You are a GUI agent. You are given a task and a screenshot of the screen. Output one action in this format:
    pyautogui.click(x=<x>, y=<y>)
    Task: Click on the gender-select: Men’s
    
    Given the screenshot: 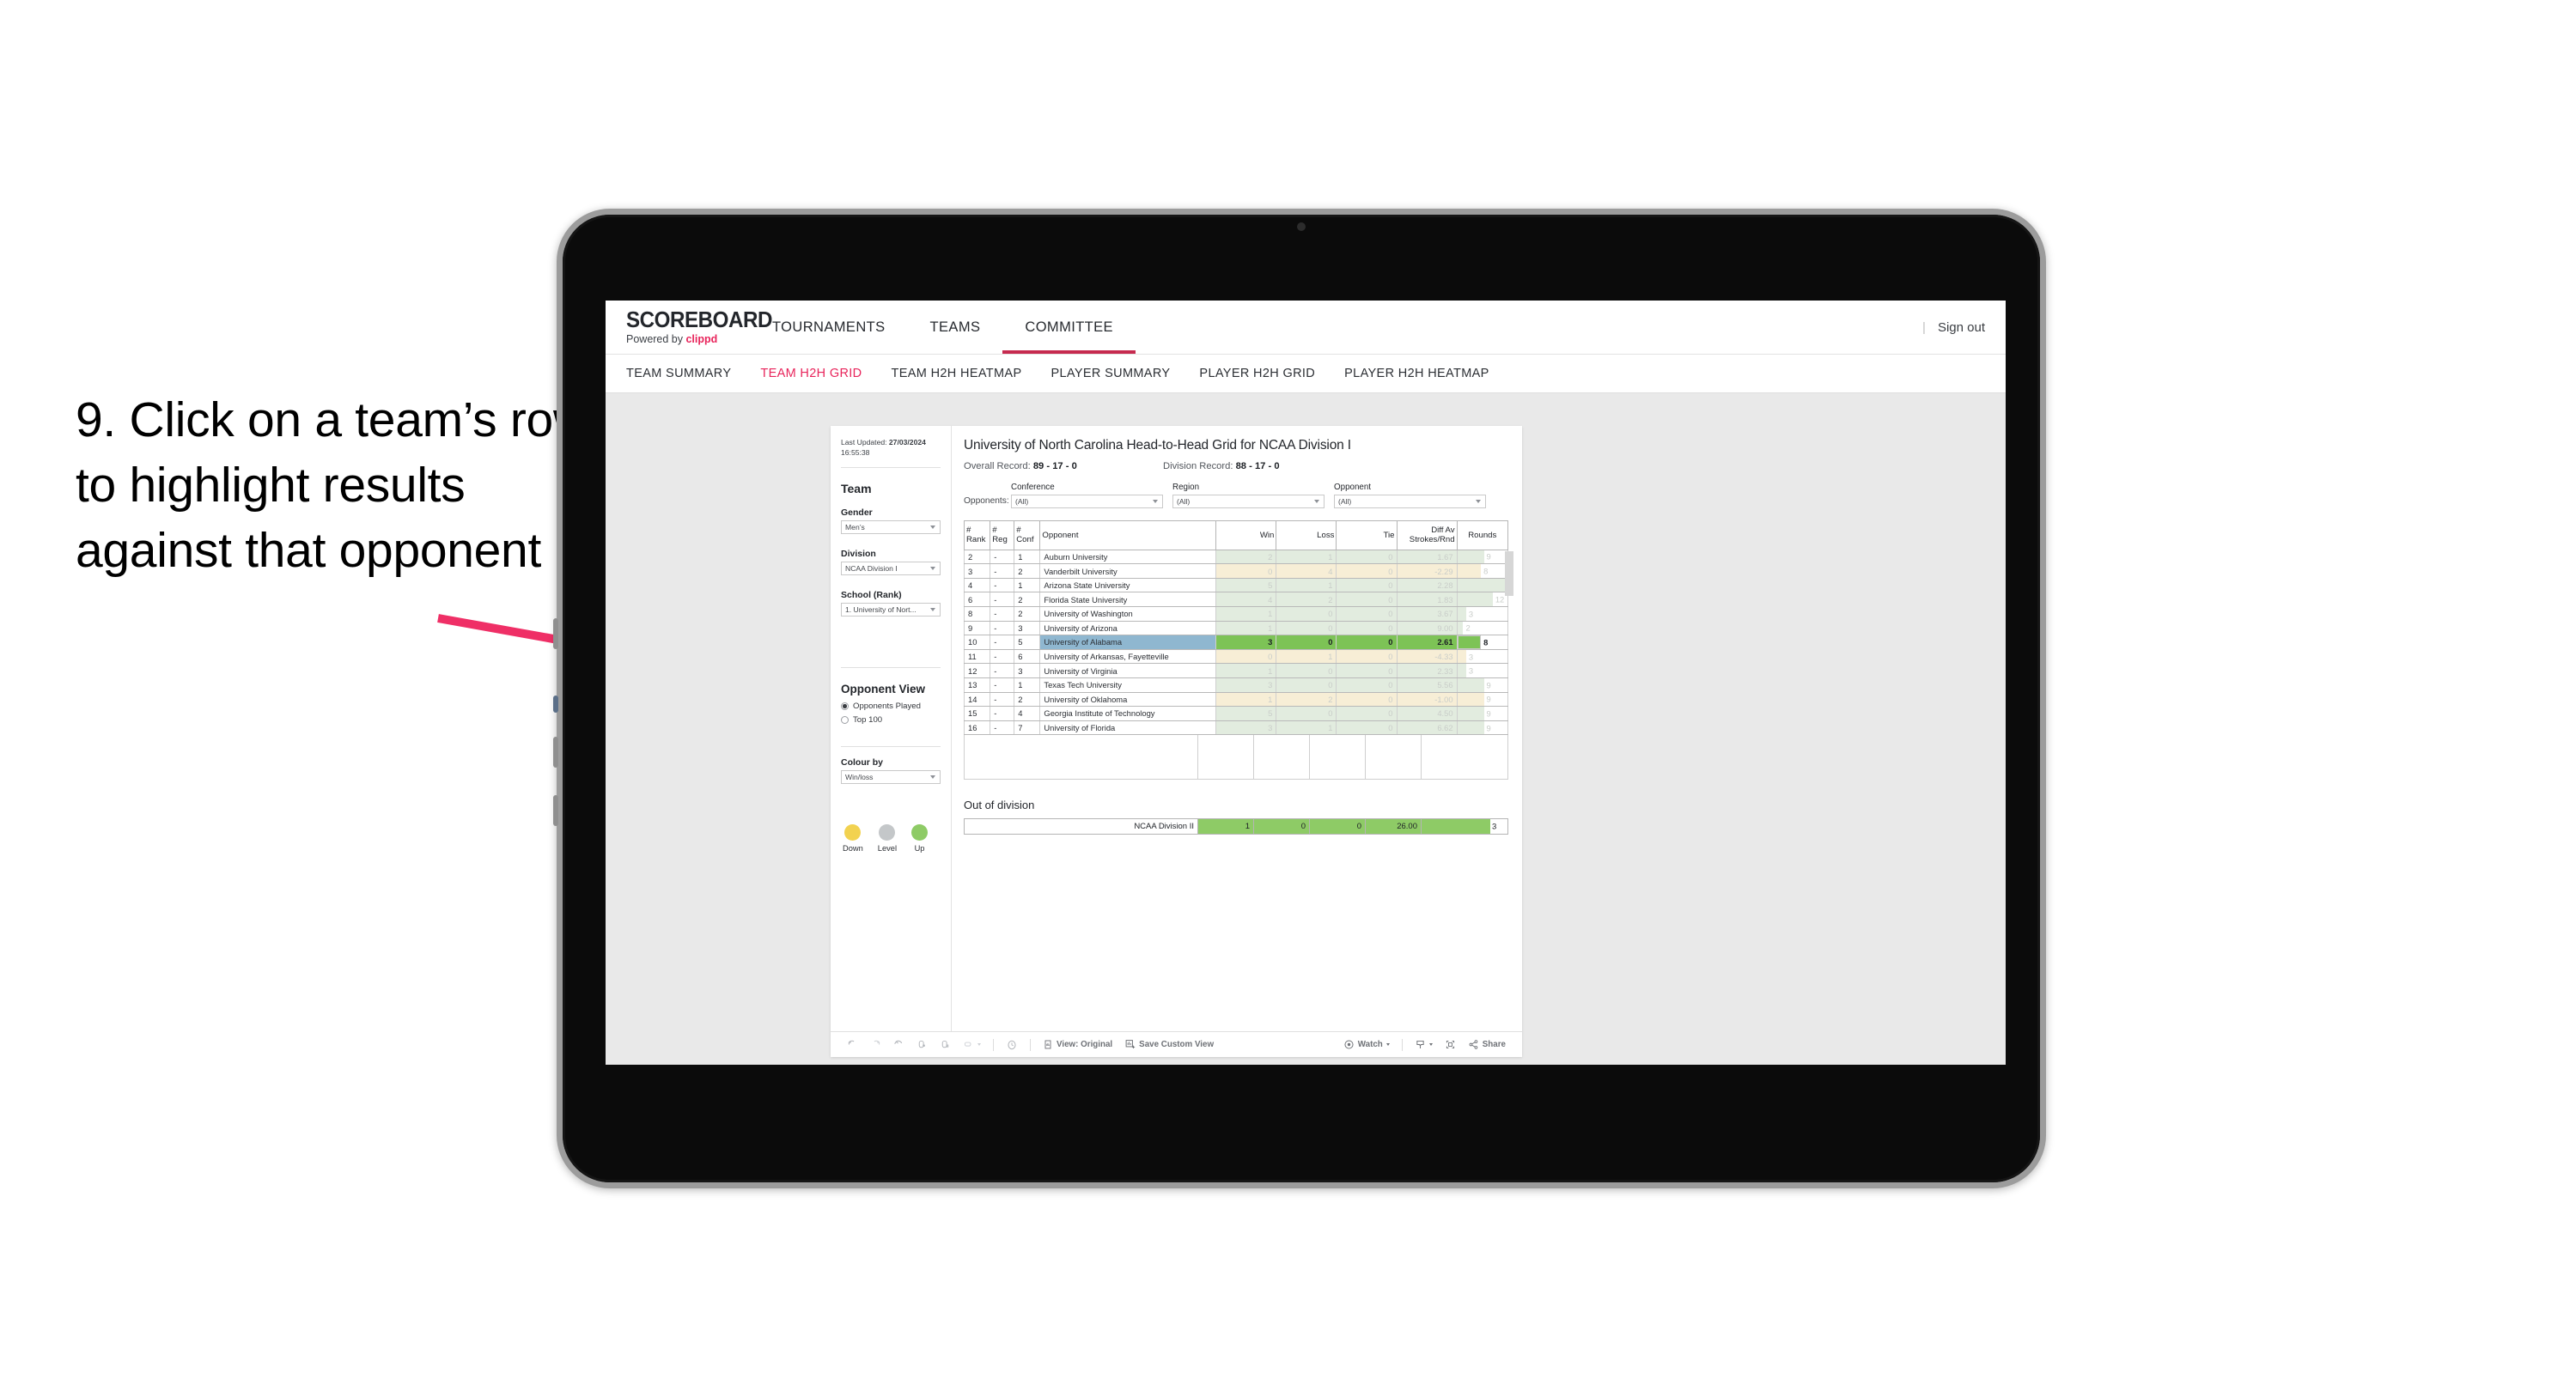 What is the action you would take?
    pyautogui.click(x=891, y=527)
    